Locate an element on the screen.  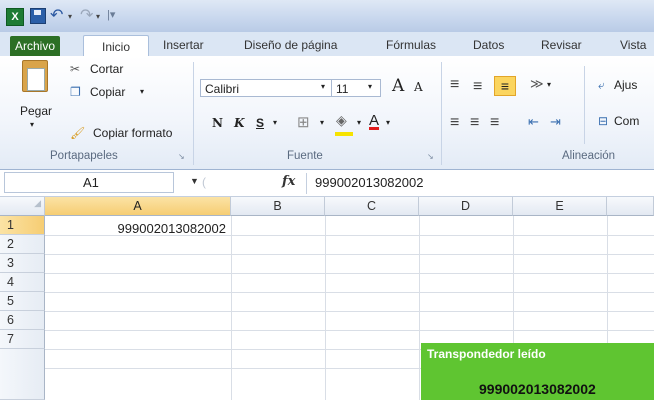
transponder-notification: Transpondedor leído 999002013082002 is located at coordinates (537, 371).